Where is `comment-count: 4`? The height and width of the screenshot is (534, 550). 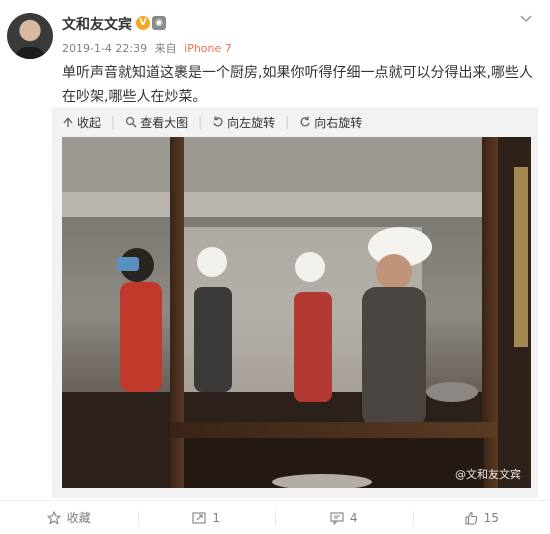
comment-count: 4 is located at coordinates (353, 517).